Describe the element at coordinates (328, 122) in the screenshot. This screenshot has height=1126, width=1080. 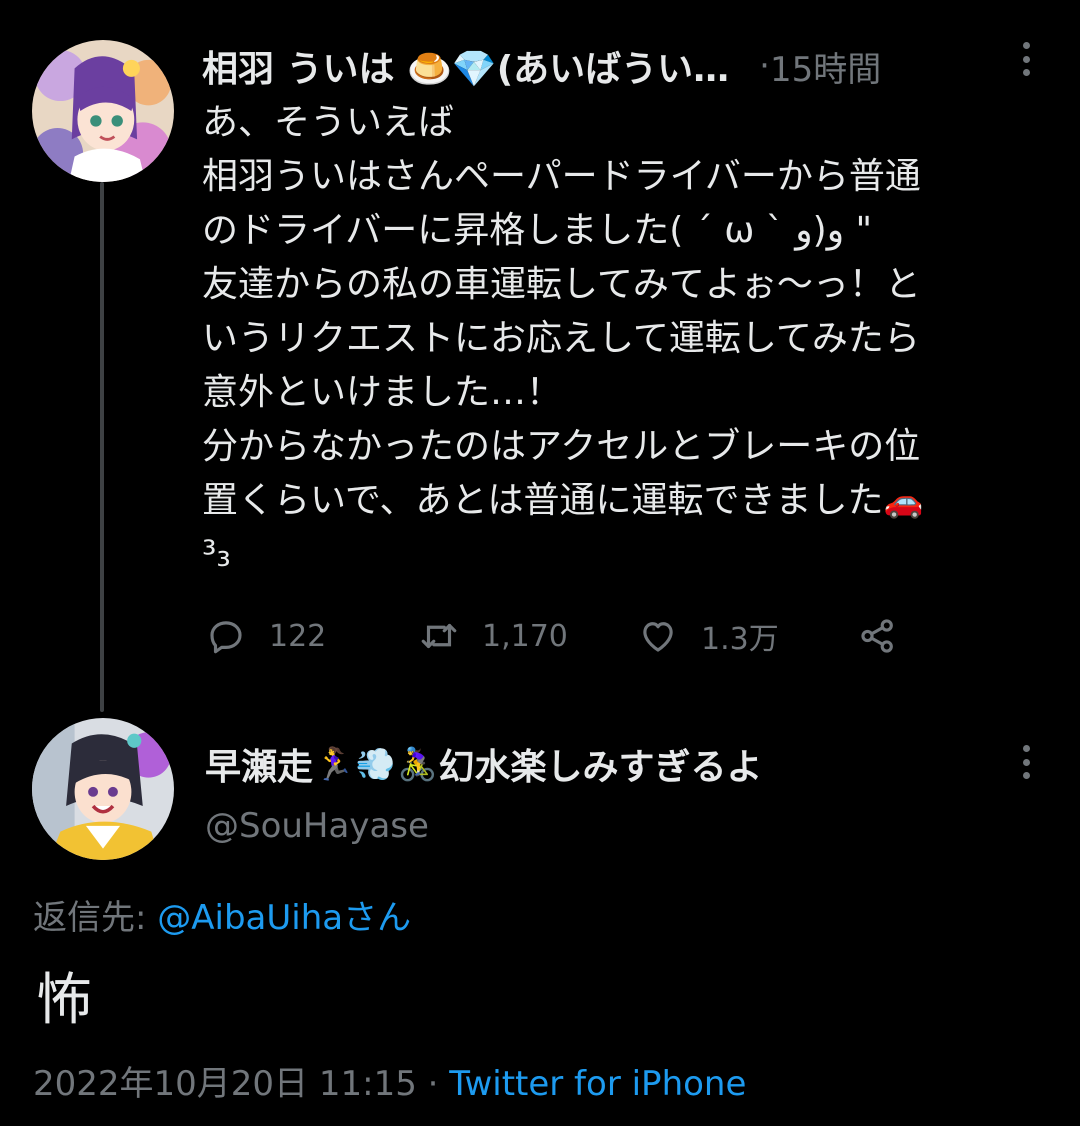
I see `tweet-line: あ、そういえば` at that location.